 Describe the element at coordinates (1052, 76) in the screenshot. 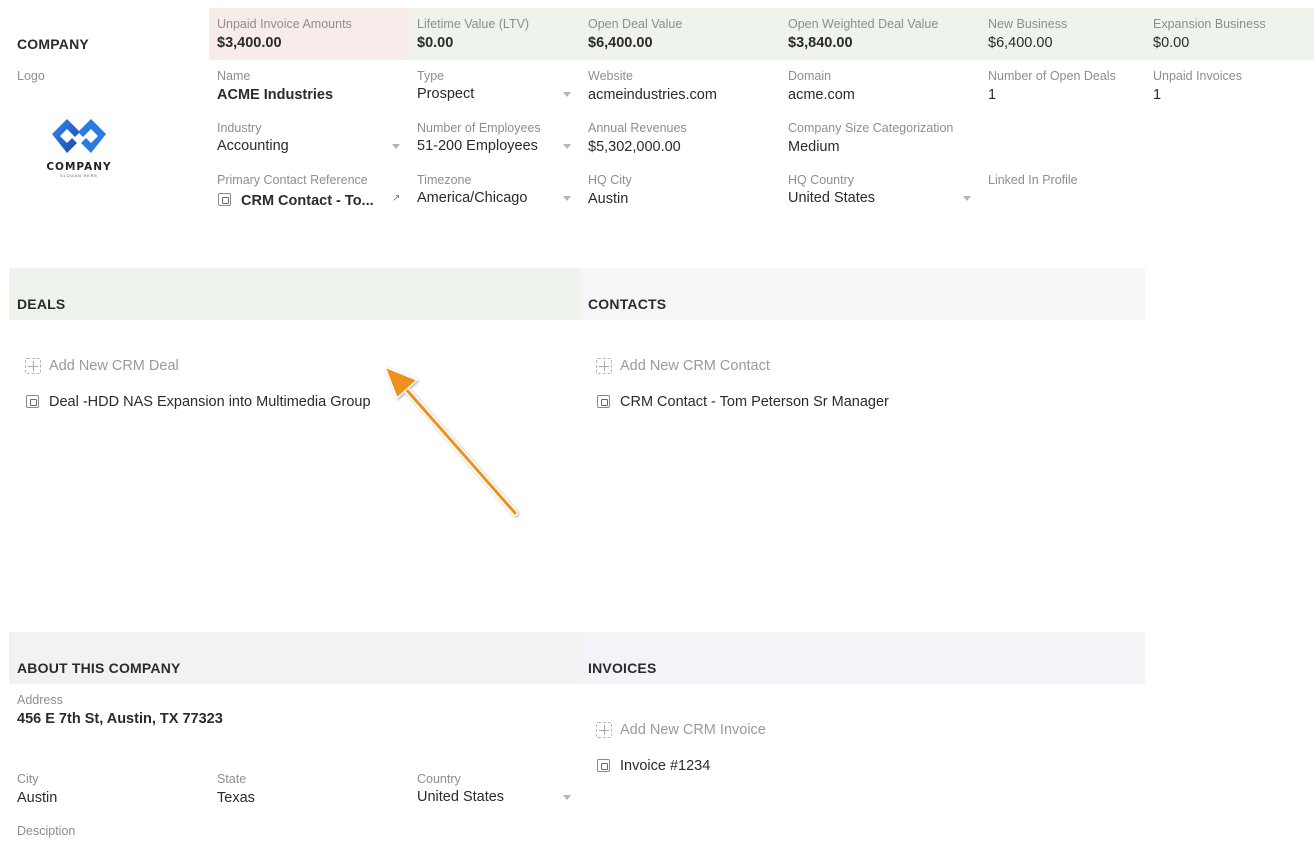

I see `open-deals-label: Number of Open Deals` at that location.